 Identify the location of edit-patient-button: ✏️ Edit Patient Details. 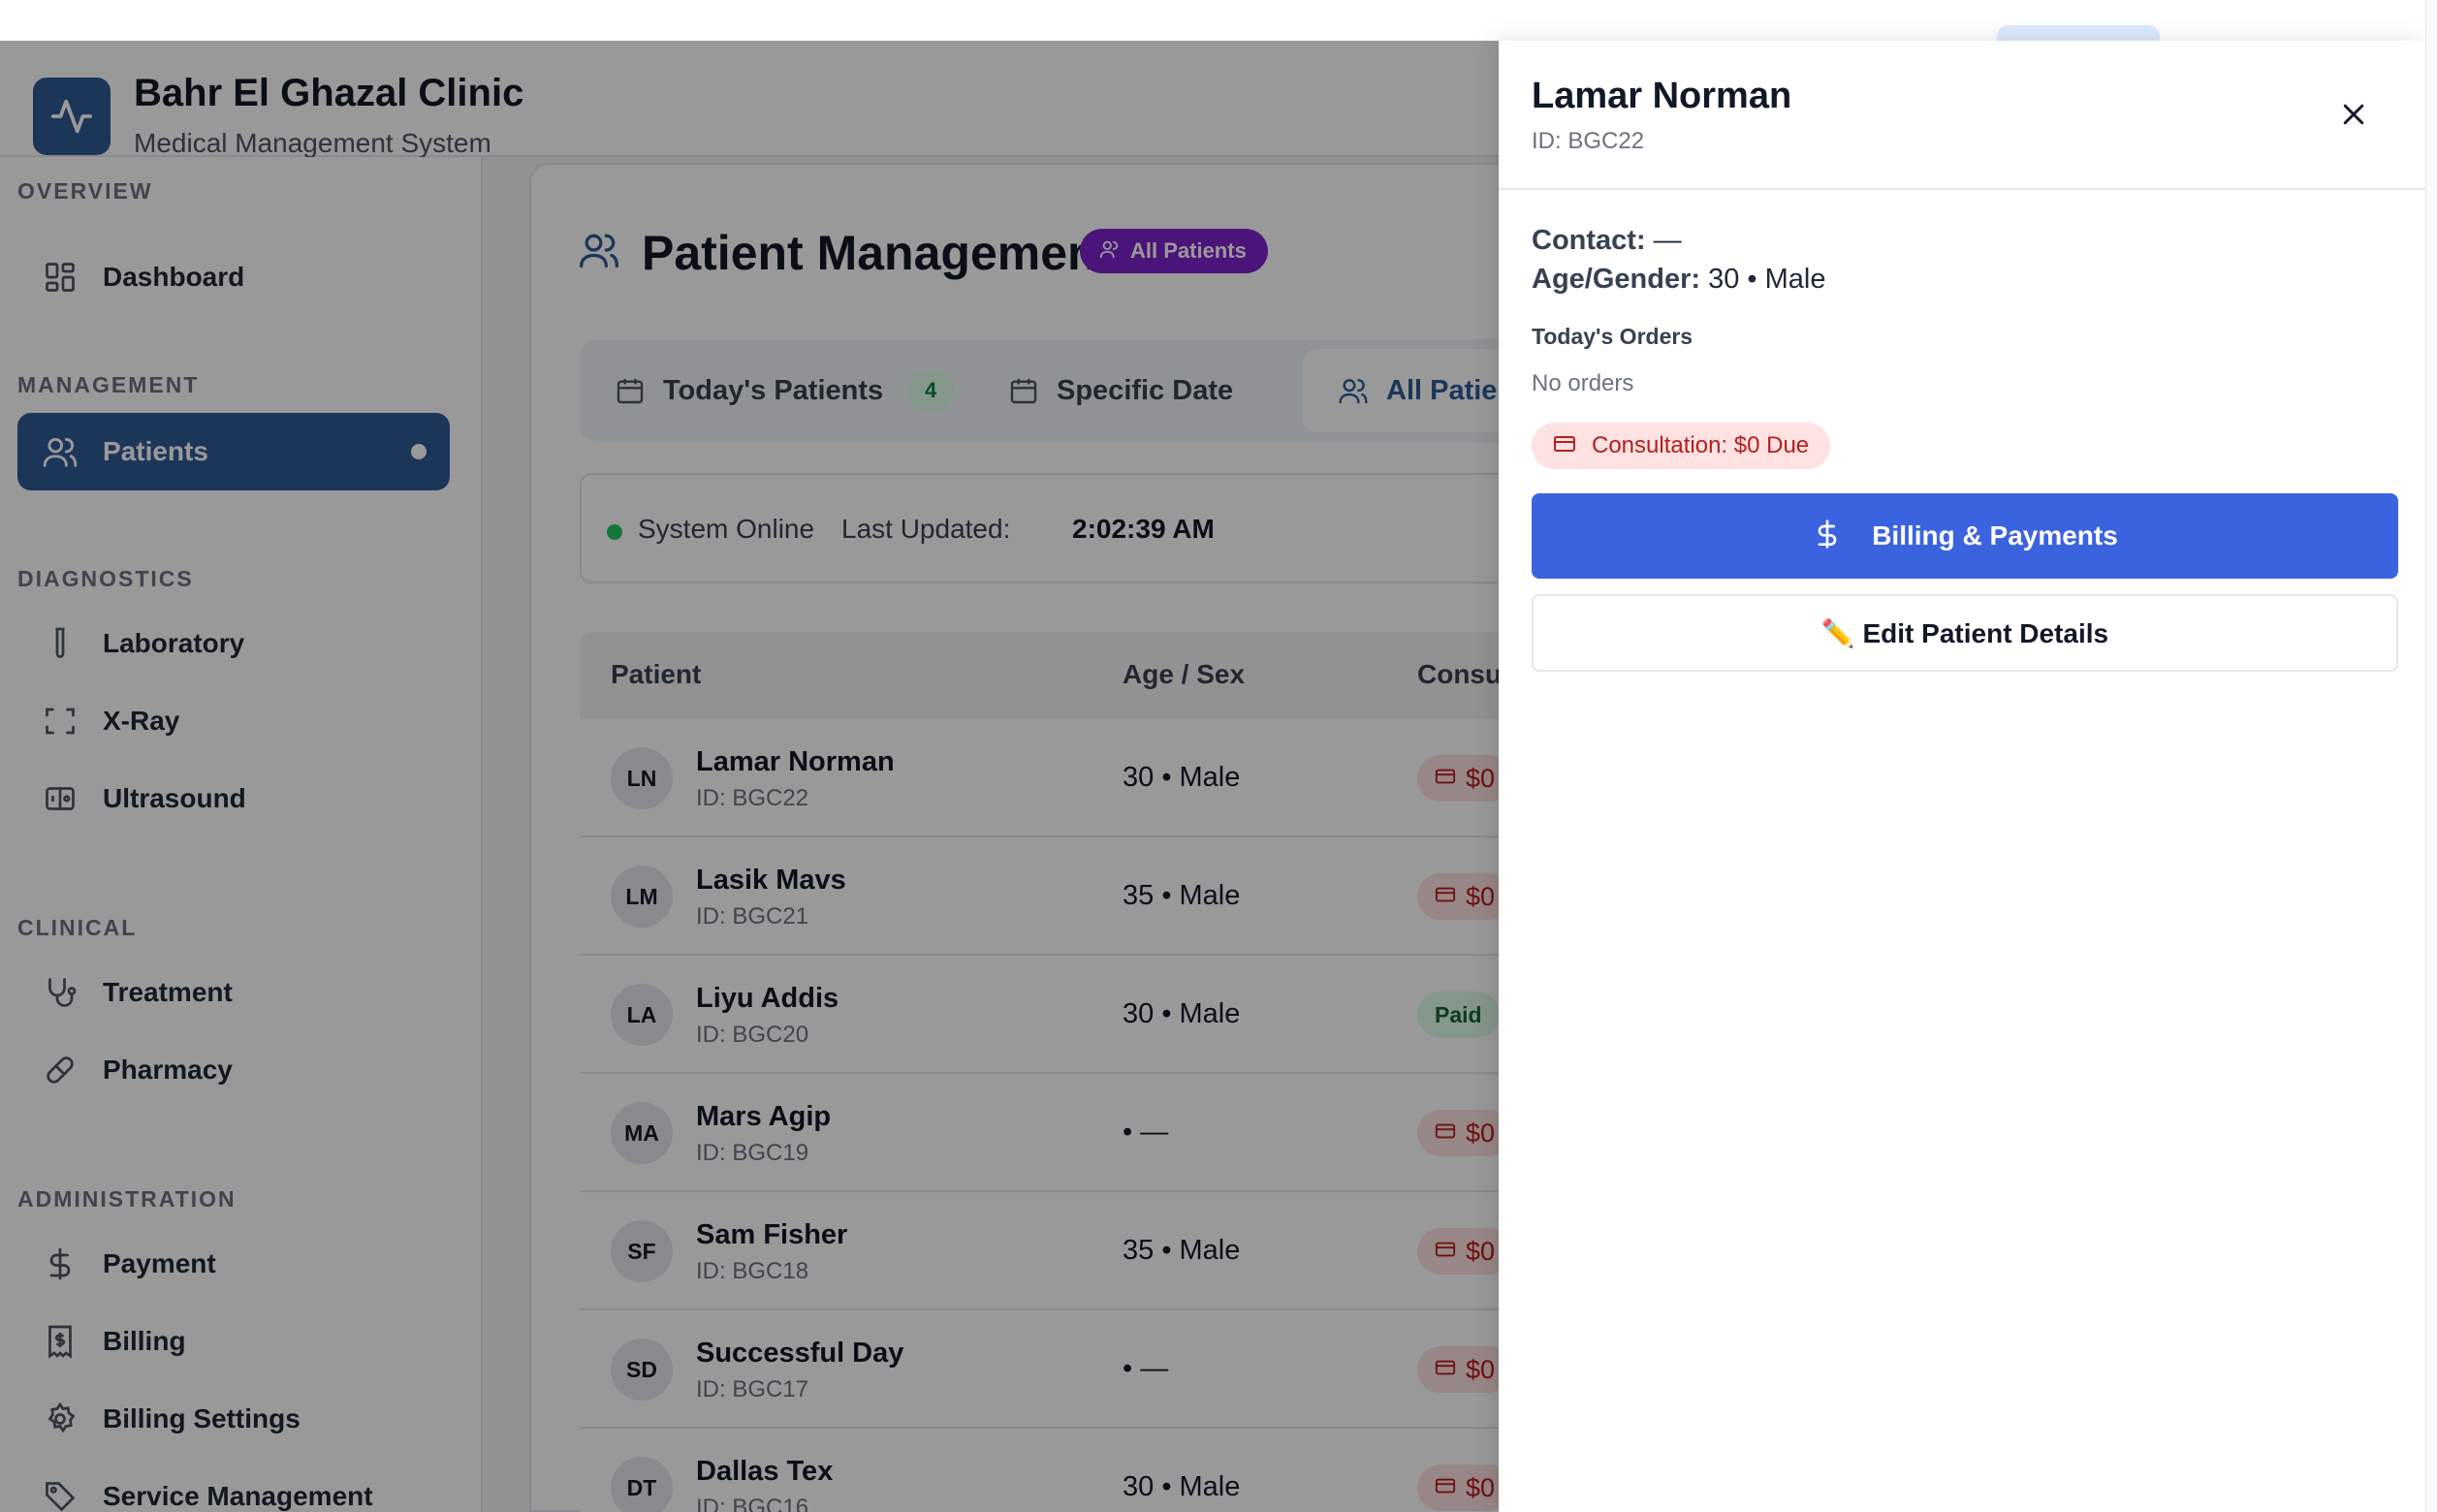
(1965, 633).